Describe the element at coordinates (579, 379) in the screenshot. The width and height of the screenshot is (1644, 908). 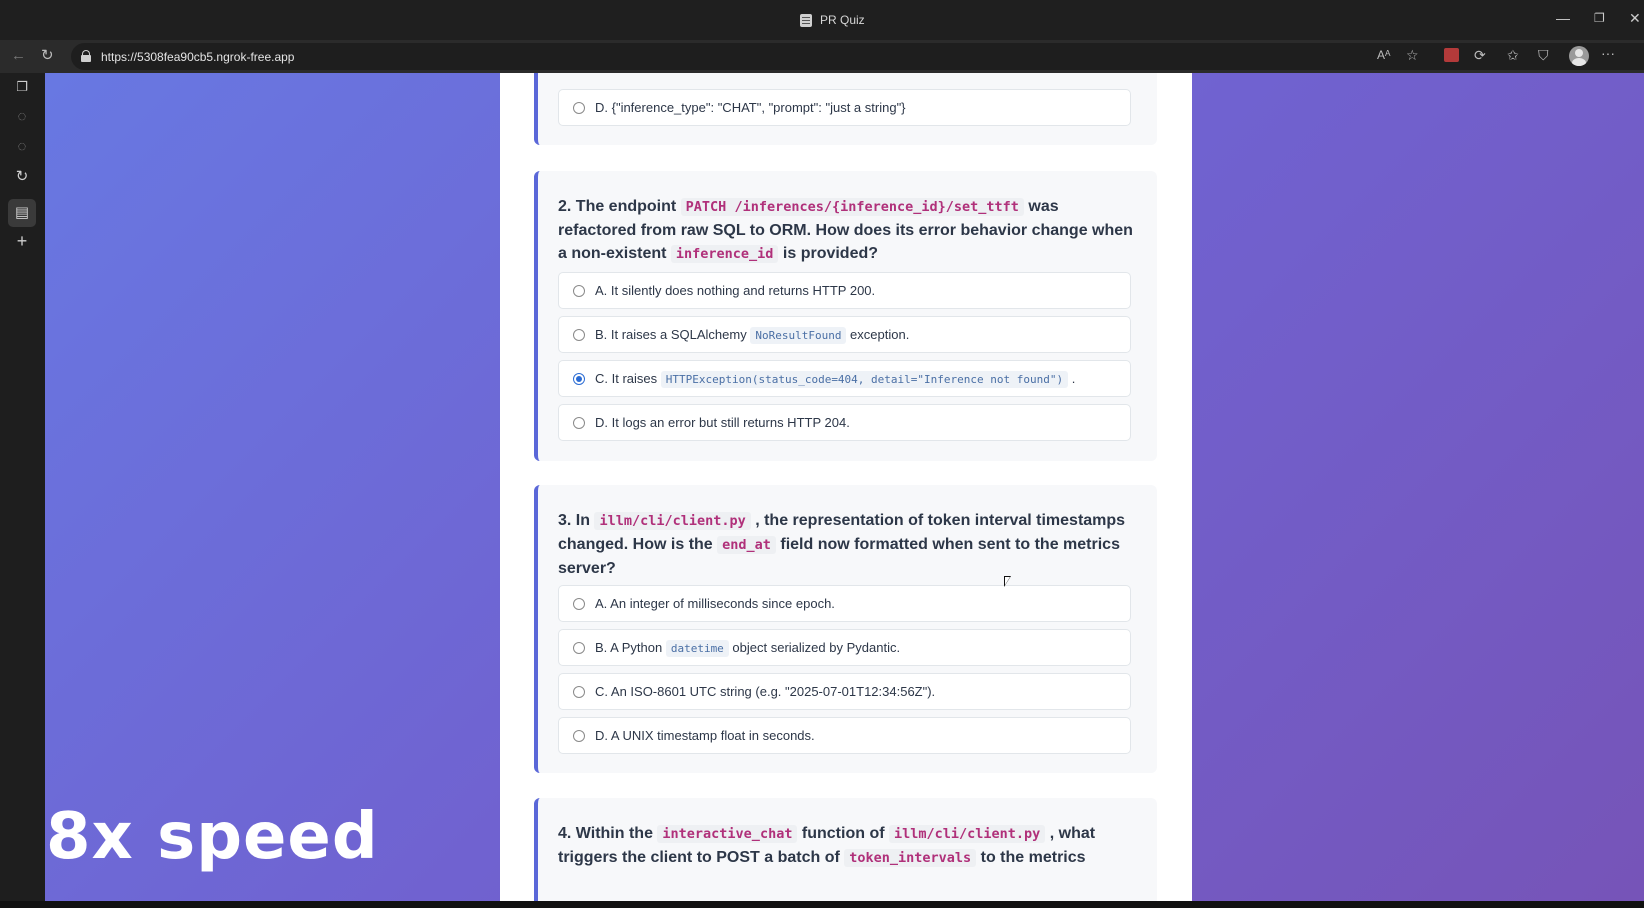
I see `radio-button-selected` at that location.